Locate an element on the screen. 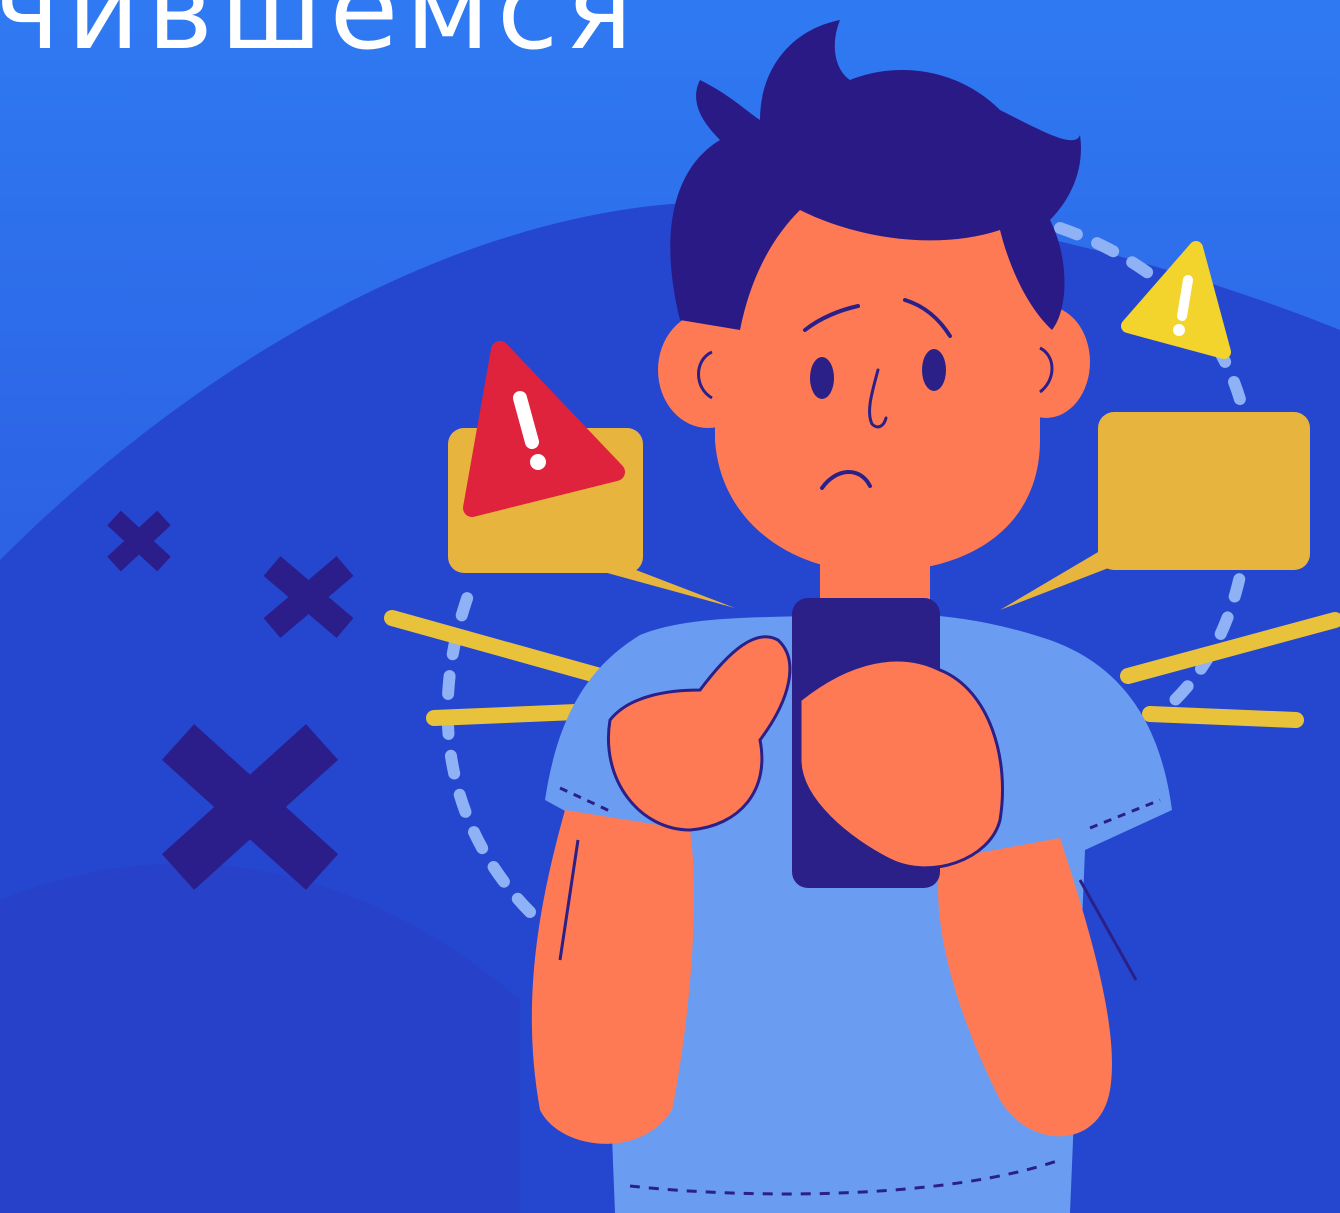 Image resolution: width=1340 pixels, height=1213 pixels. eye-right is located at coordinates (934, 370).